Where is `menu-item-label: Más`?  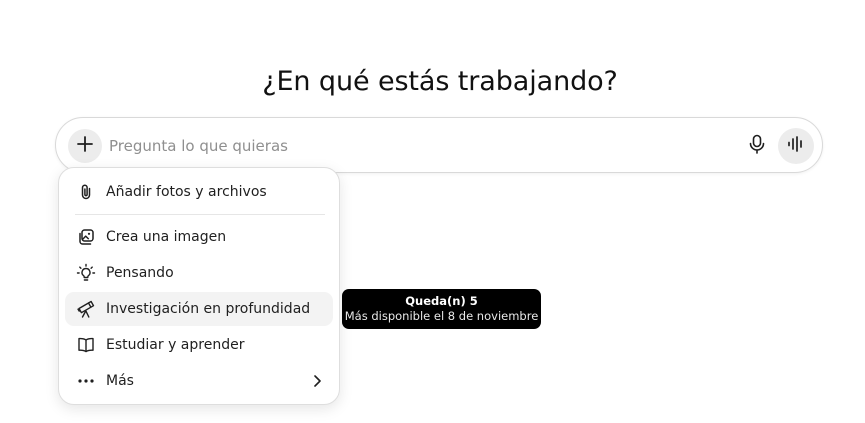
menu-item-label: Más is located at coordinates (120, 381).